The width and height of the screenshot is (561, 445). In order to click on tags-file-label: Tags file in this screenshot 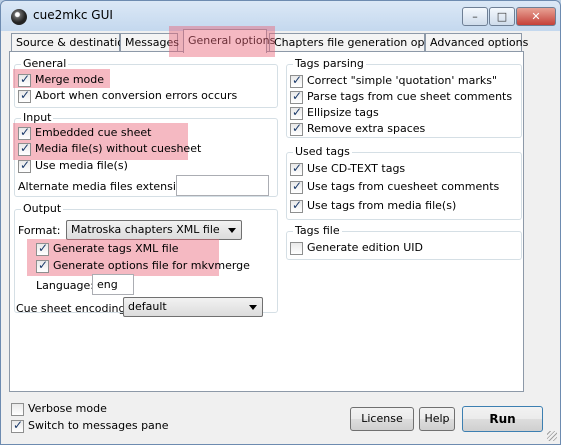, I will do `click(317, 230)`.